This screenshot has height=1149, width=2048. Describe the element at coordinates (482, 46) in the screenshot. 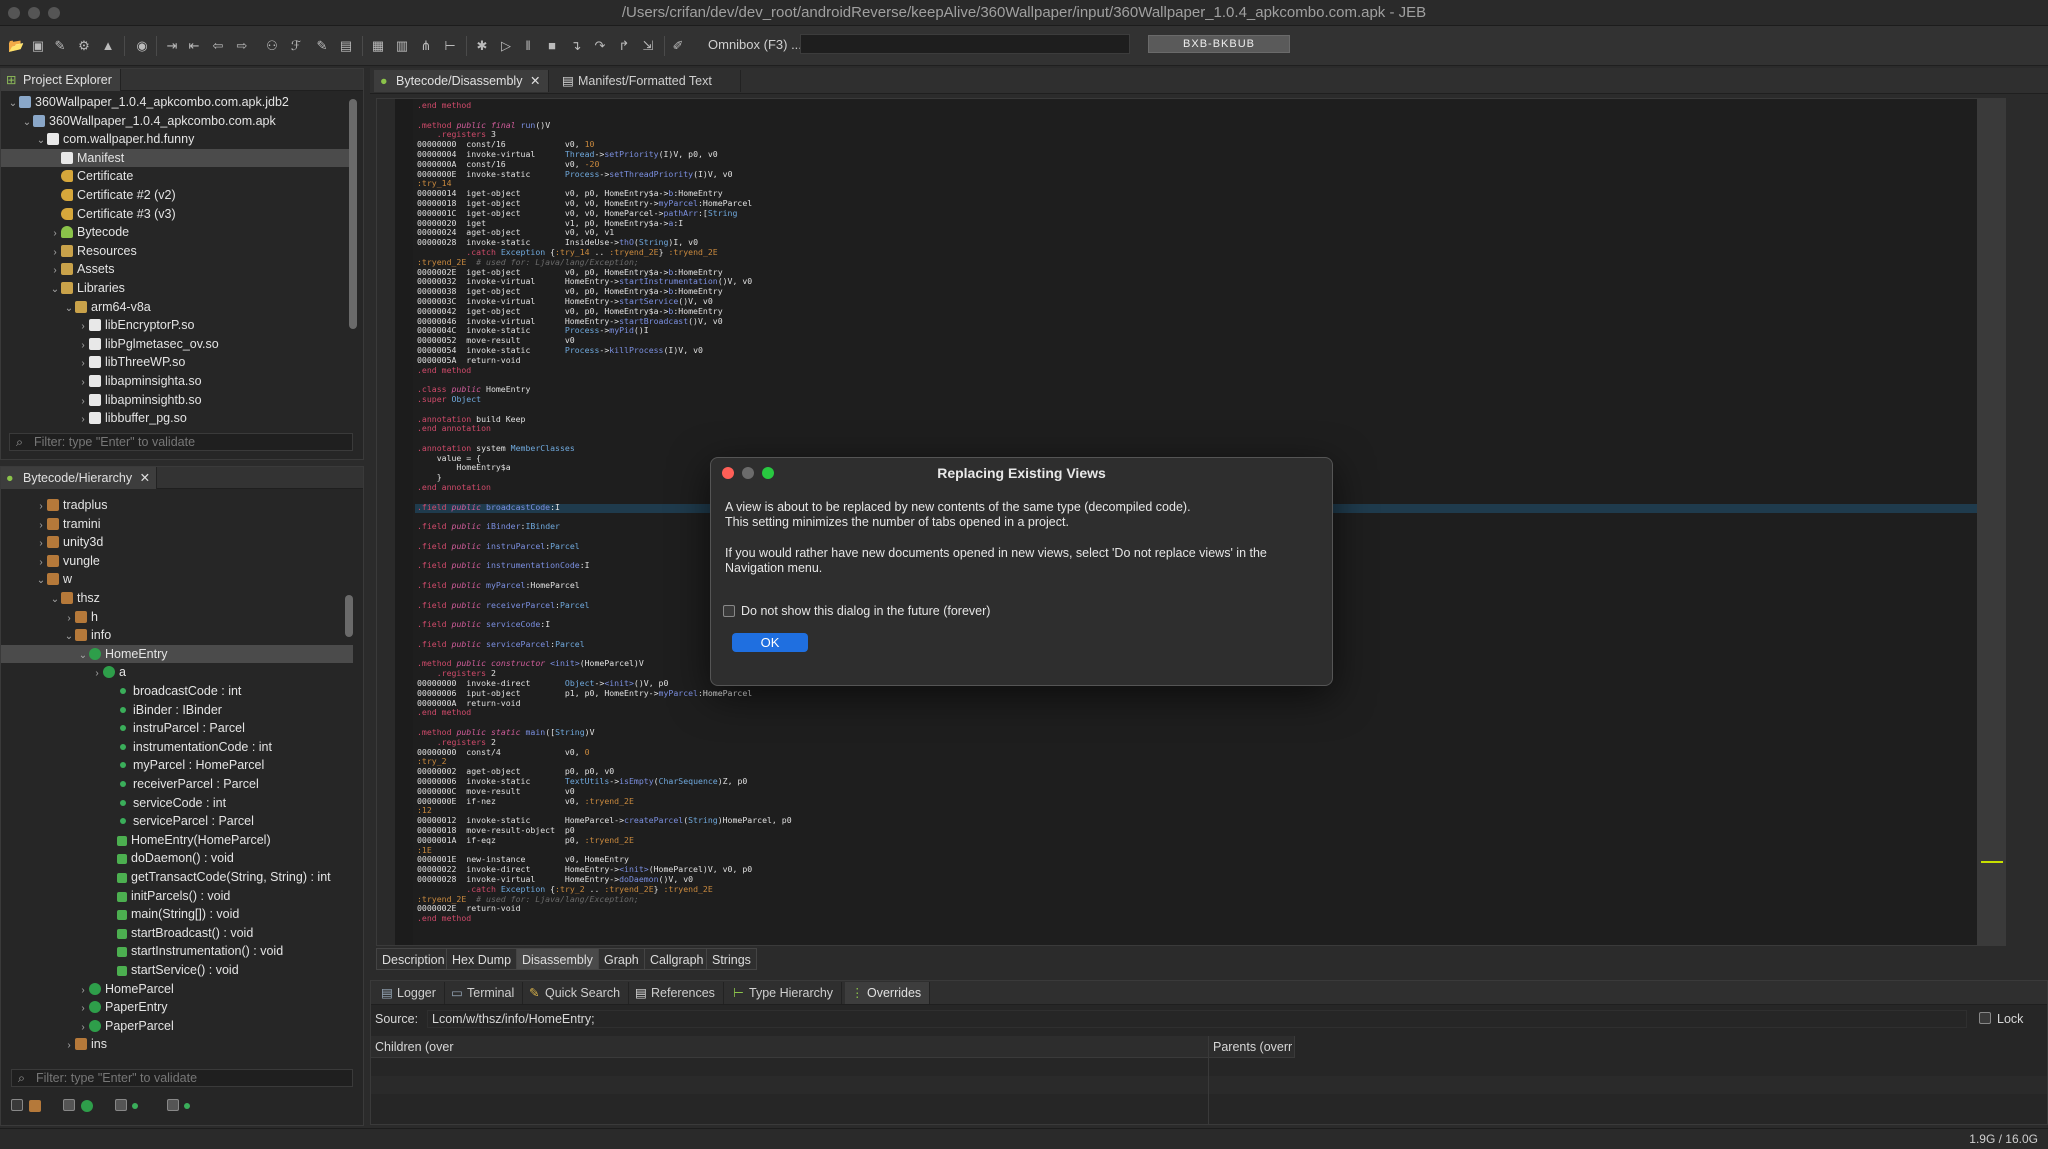

I see `debug-icon: ✱` at that location.